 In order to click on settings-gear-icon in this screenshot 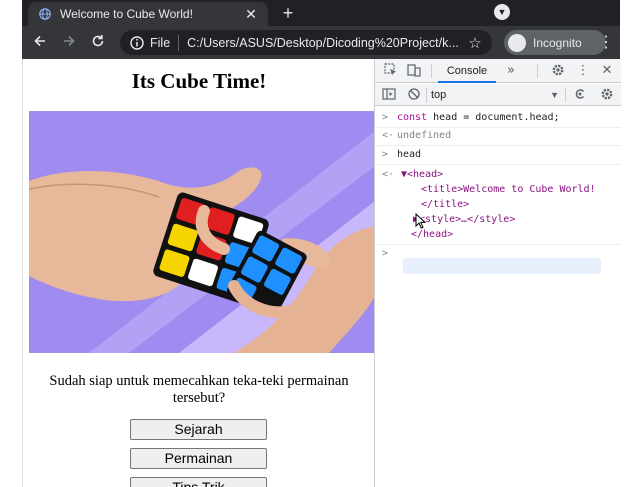, I will do `click(558, 71)`.